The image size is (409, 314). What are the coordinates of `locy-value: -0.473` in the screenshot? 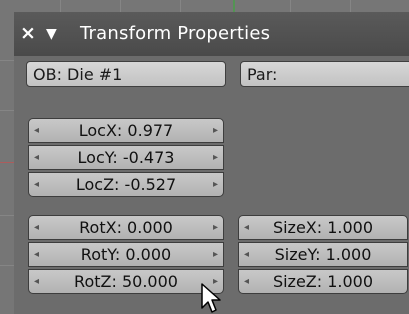 It's located at (148, 157).